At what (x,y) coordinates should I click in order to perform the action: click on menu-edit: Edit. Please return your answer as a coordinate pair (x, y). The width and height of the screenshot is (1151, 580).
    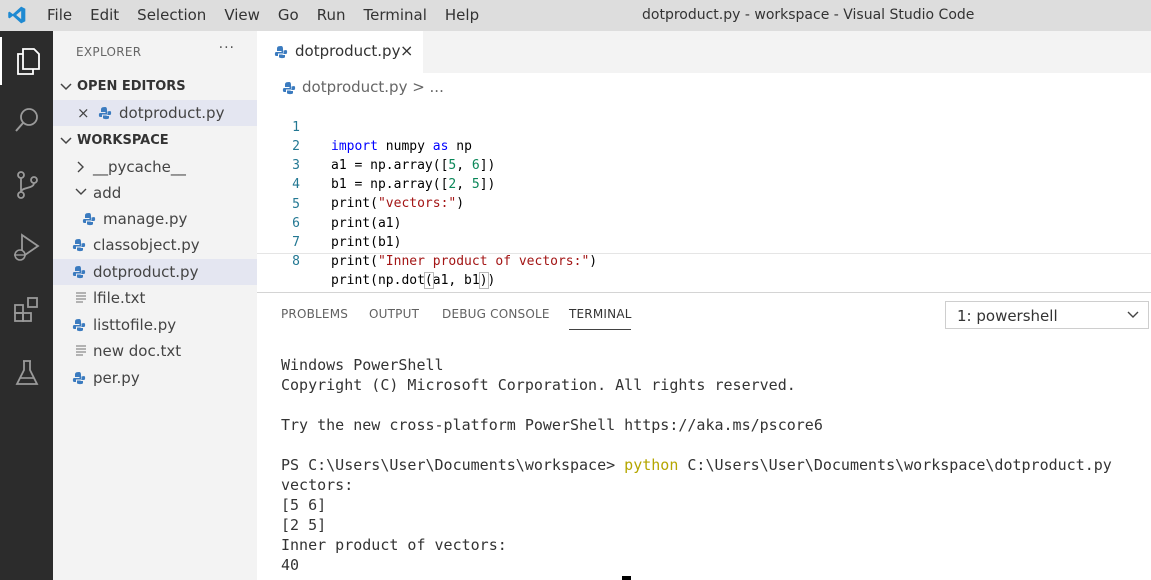
    Looking at the image, I should click on (104, 15).